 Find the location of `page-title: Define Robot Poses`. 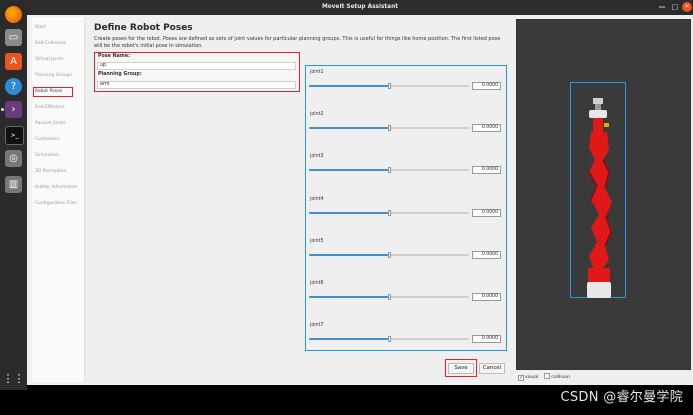

page-title: Define Robot Poses is located at coordinates (143, 28).